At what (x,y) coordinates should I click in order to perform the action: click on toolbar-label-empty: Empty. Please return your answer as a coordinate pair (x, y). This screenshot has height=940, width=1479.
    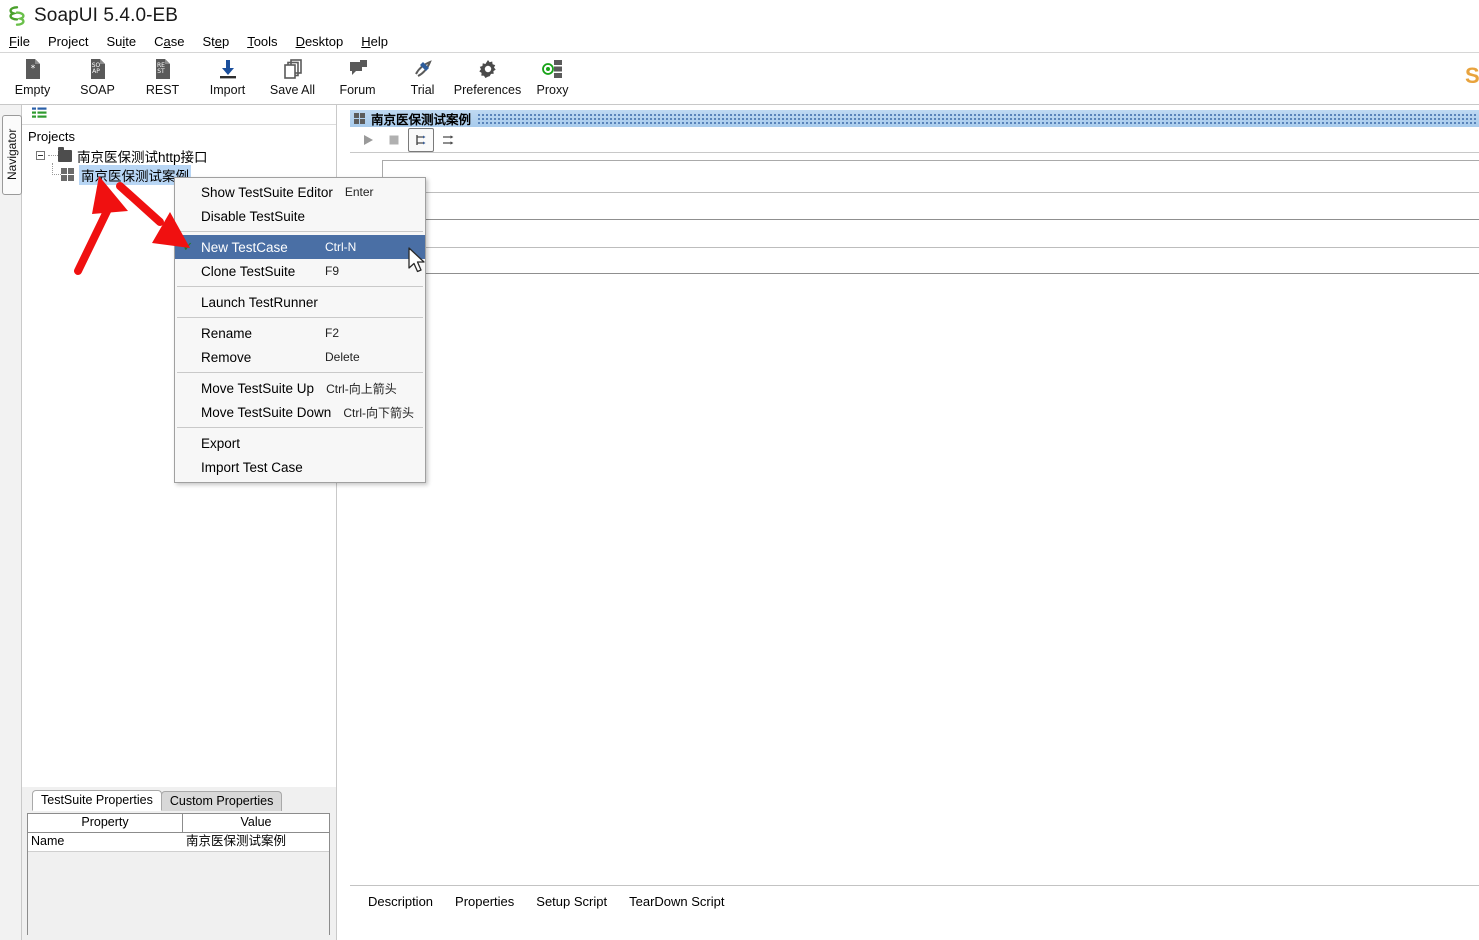
    Looking at the image, I should click on (32, 90).